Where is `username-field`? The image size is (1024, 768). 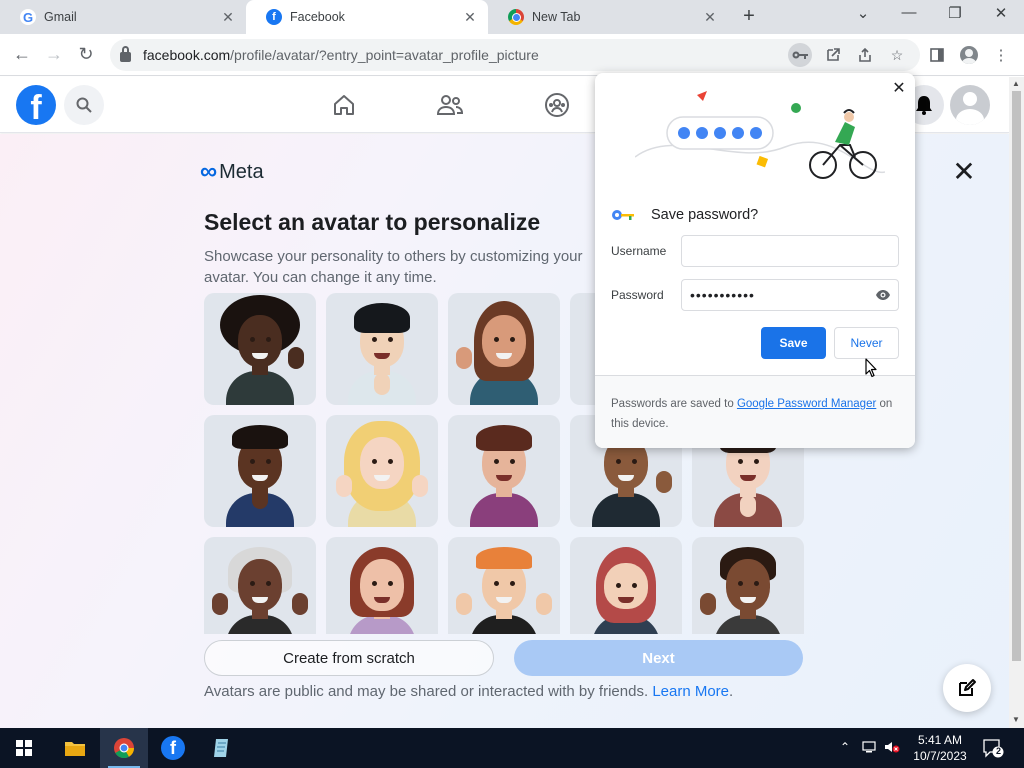
username-field is located at coordinates (790, 251).